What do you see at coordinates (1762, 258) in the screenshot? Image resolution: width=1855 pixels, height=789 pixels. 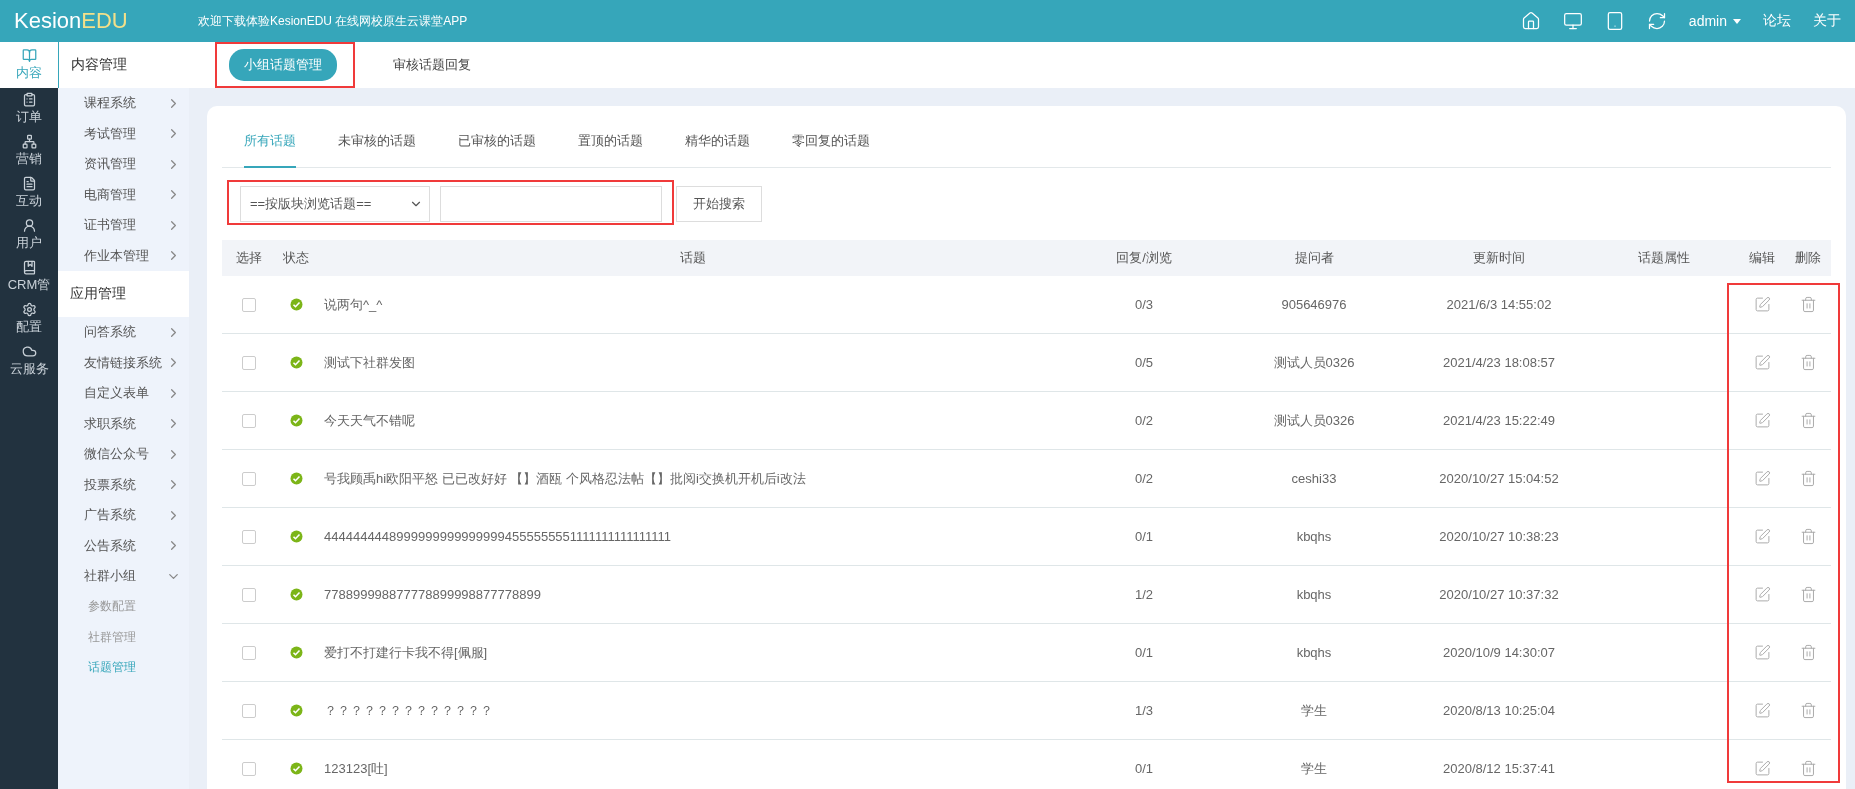 I see `column-header: 编辑` at bounding box center [1762, 258].